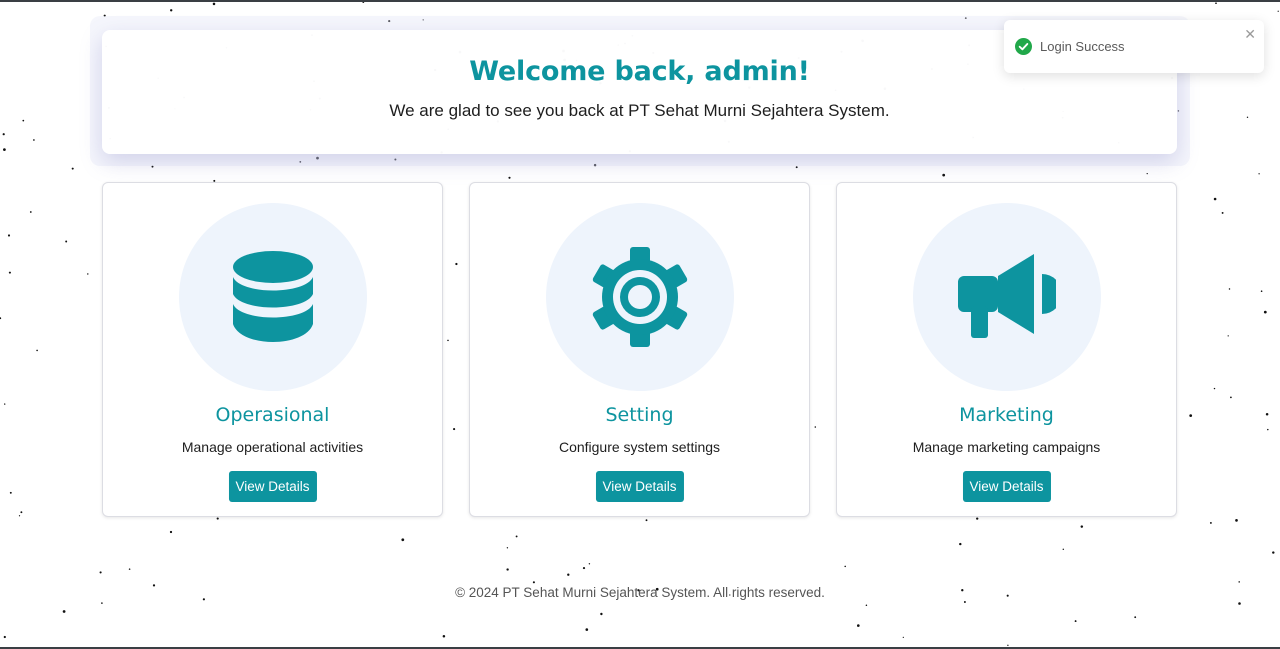  Describe the element at coordinates (272, 486) in the screenshot. I see `view-details-button-operasional: View Details` at that location.